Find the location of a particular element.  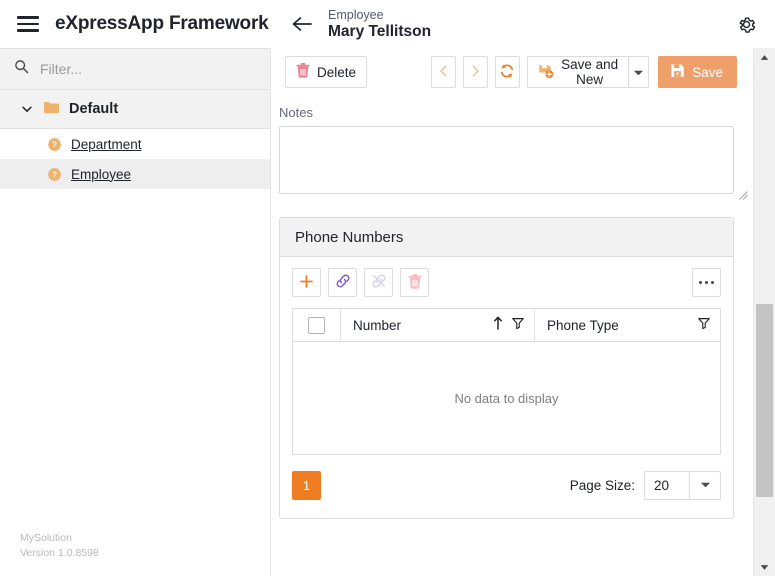

column-header-number-label: Number is located at coordinates (377, 325).